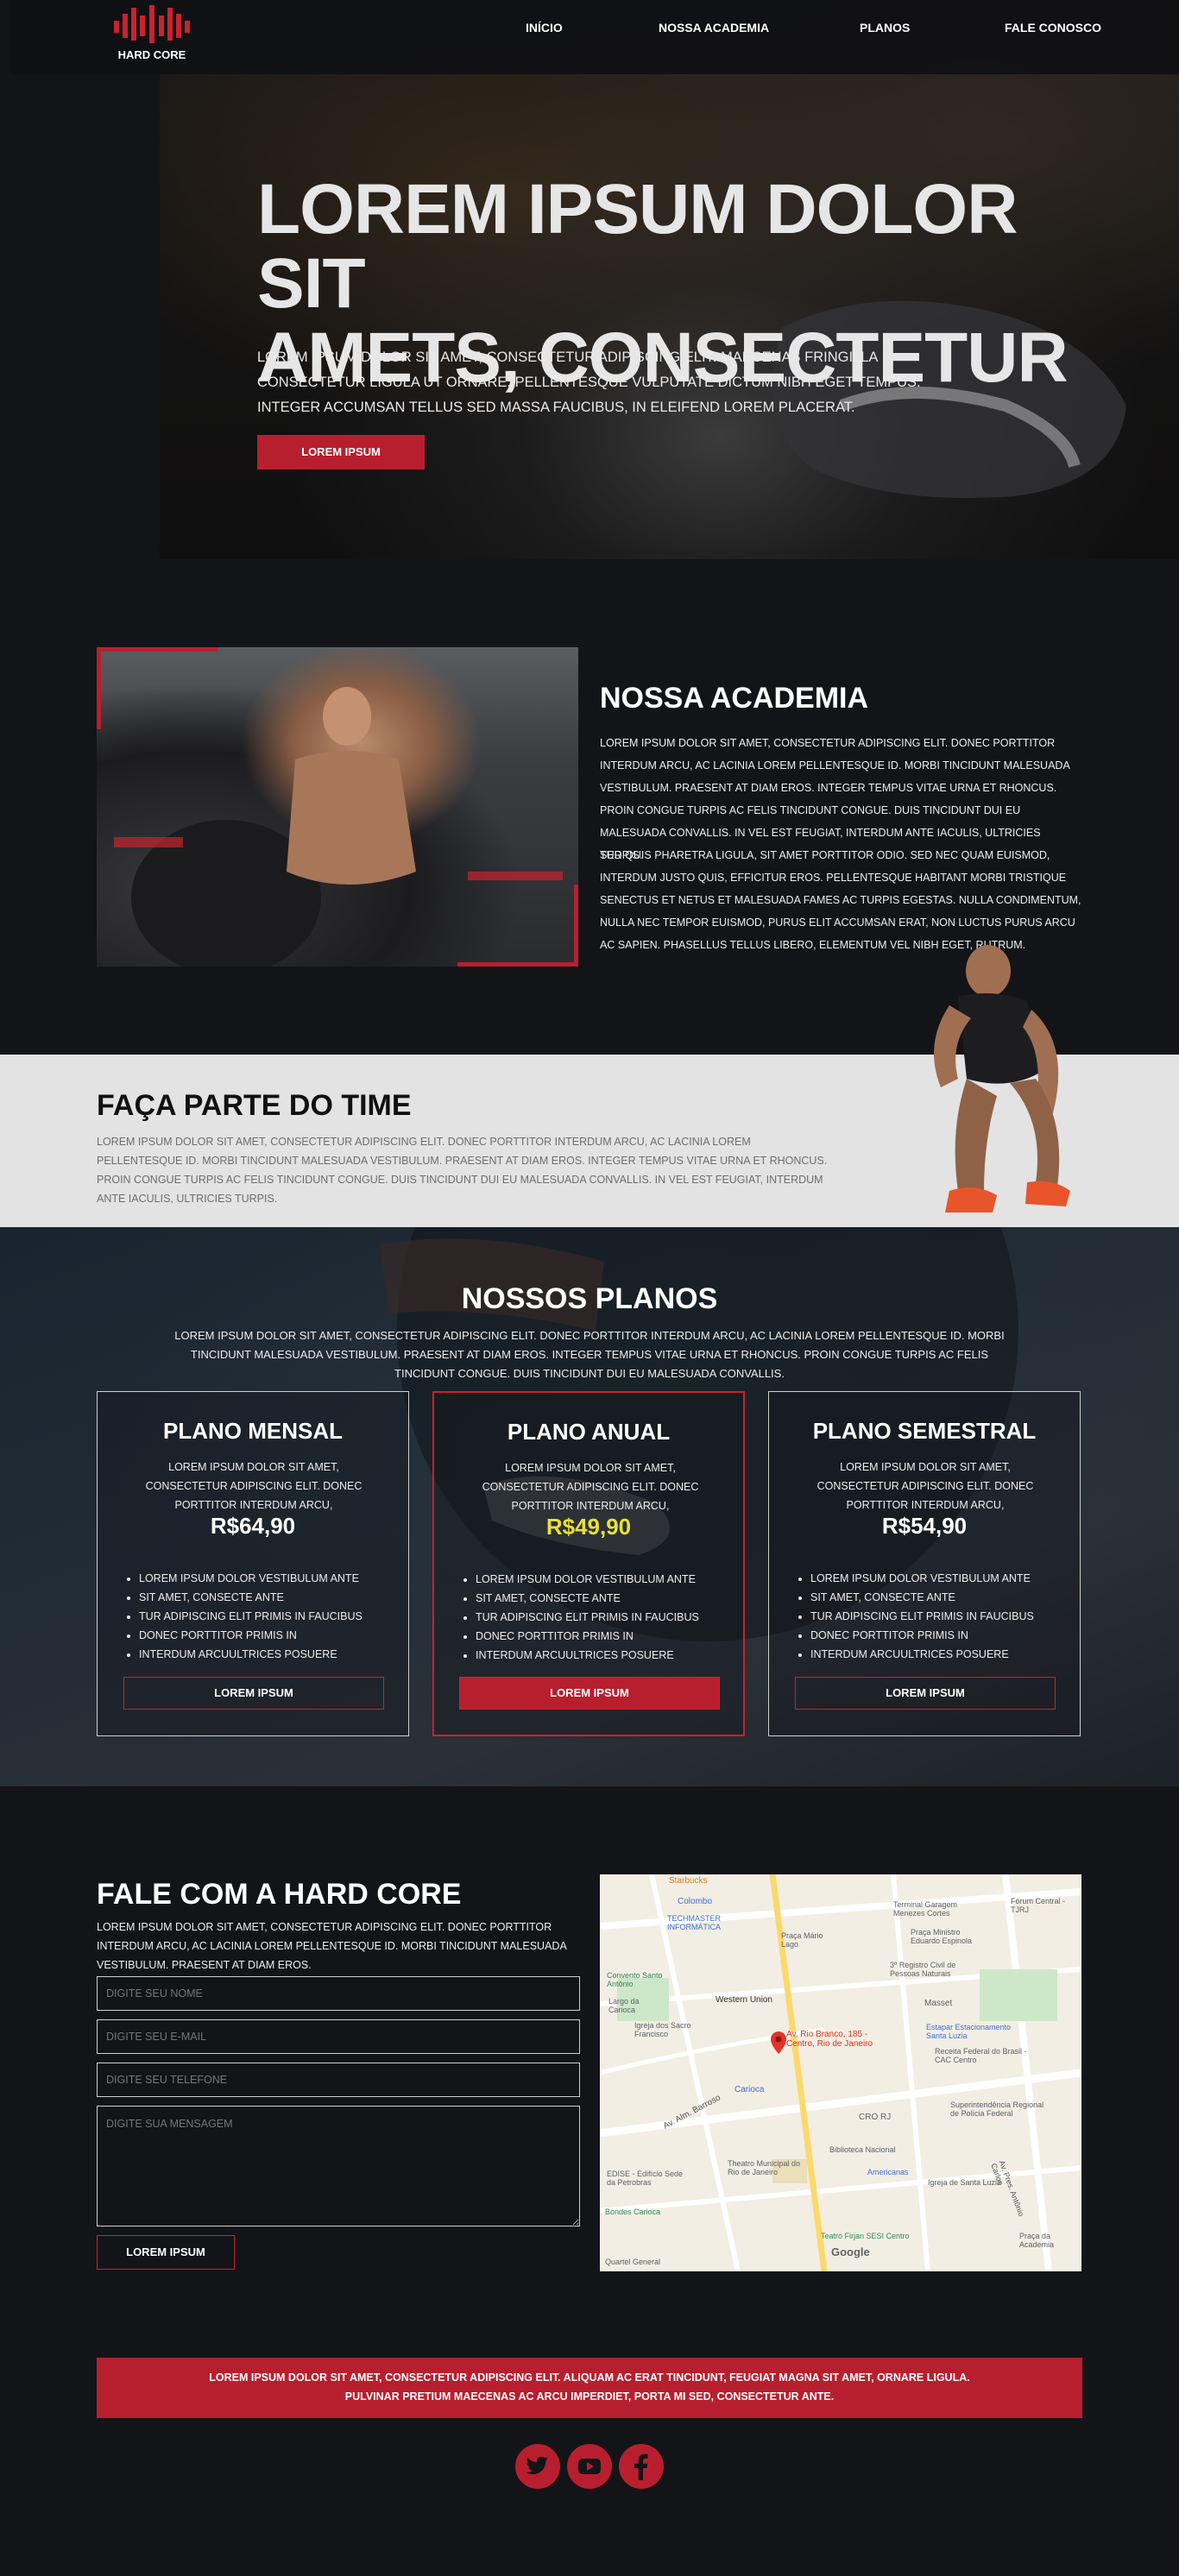 This screenshot has height=2576, width=1179. Describe the element at coordinates (714, 28) in the screenshot. I see `nav-link-nossa-academia: NOSSA ACADEMIA` at that location.